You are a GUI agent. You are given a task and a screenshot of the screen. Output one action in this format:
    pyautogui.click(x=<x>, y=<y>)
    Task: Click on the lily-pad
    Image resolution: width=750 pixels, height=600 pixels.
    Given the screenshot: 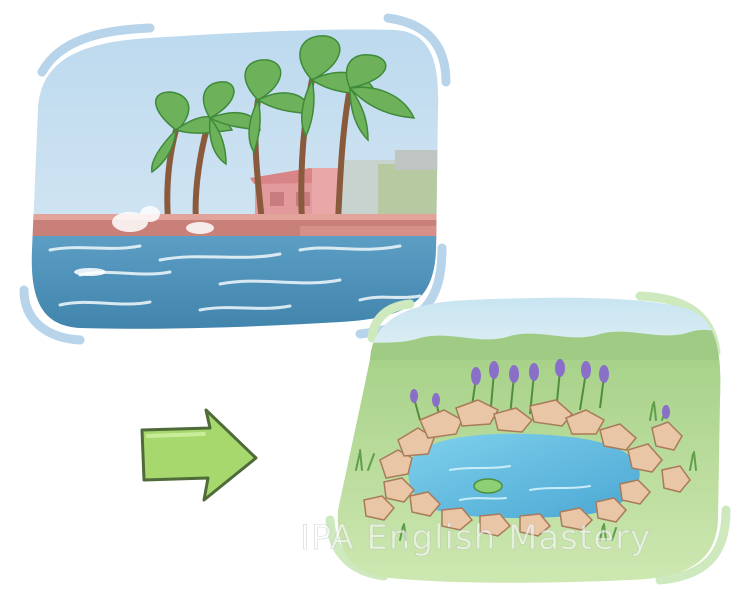 What is the action you would take?
    pyautogui.click(x=488, y=486)
    